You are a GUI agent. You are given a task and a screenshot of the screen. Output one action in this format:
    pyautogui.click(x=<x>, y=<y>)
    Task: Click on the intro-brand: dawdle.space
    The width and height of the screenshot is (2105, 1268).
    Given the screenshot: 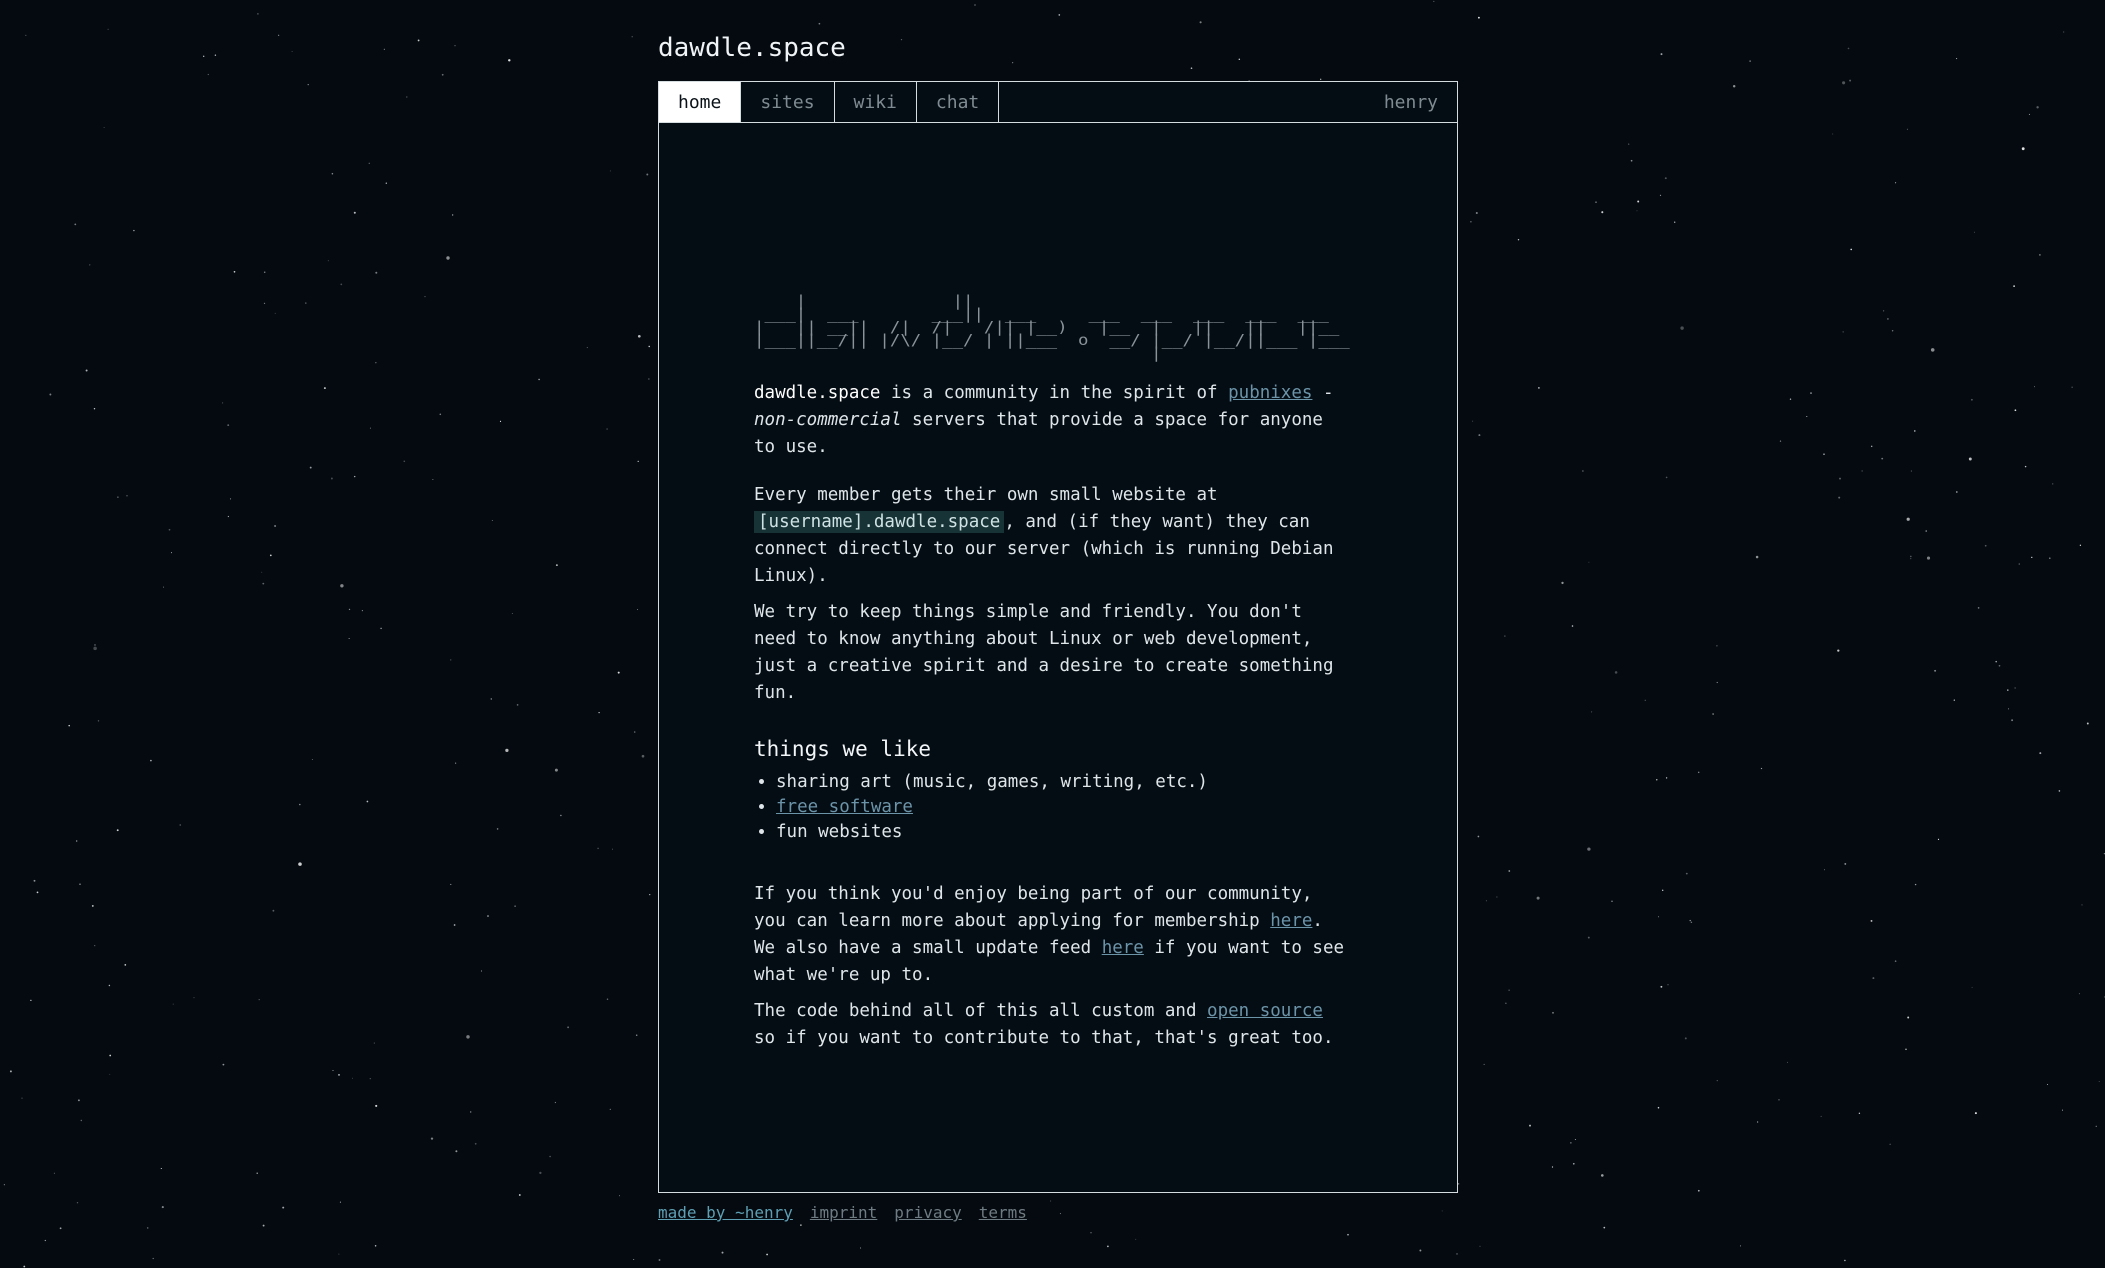 What is the action you would take?
    pyautogui.click(x=817, y=393)
    